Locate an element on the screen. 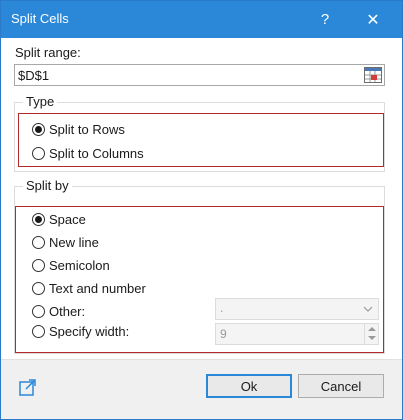  radio-label: Split to Columns is located at coordinates (96, 153).